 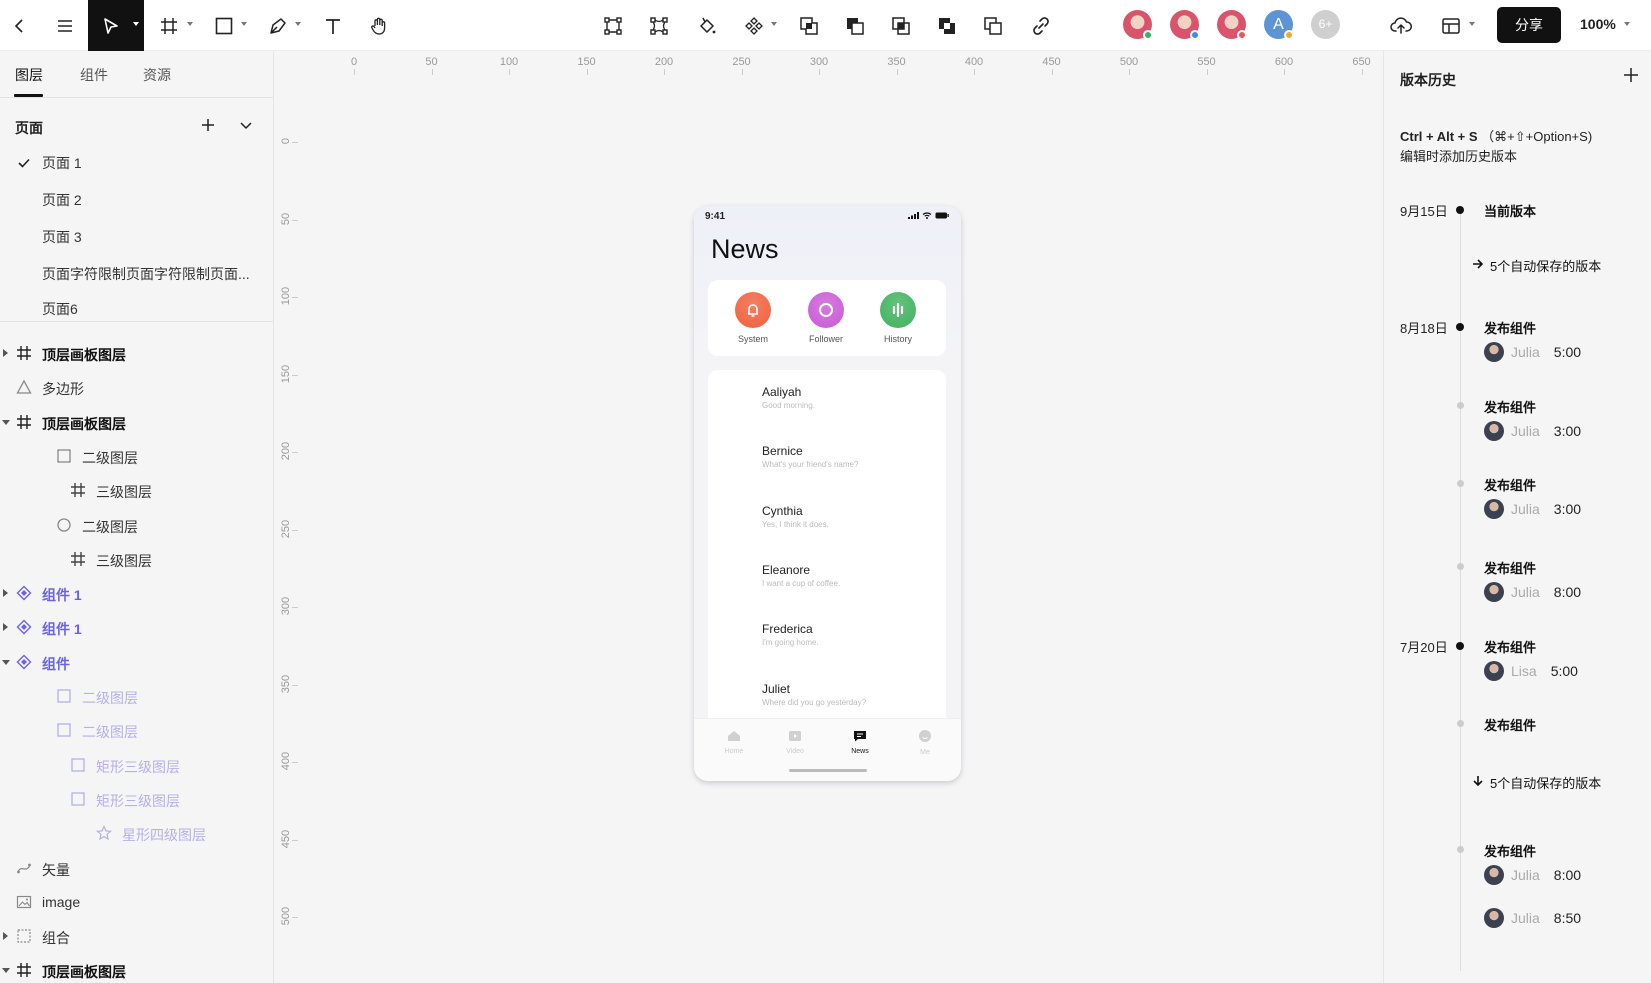 I want to click on move-tool-icon, so click(x=116, y=25).